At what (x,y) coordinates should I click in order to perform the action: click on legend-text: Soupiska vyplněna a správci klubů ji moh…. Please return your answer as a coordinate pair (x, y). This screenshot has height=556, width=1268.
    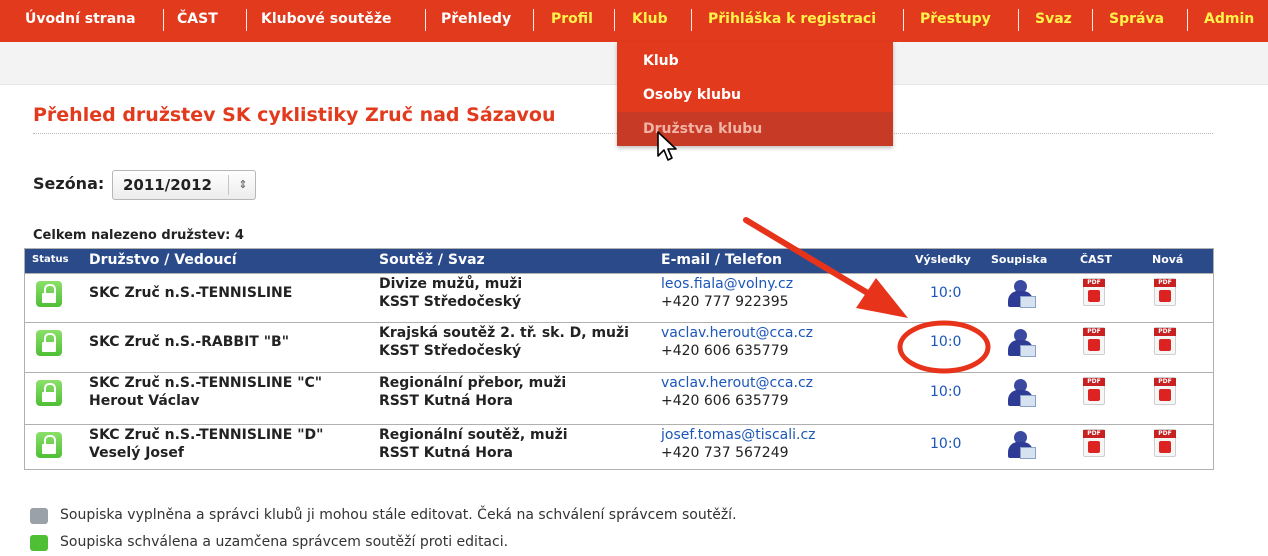
    Looking at the image, I should click on (398, 515).